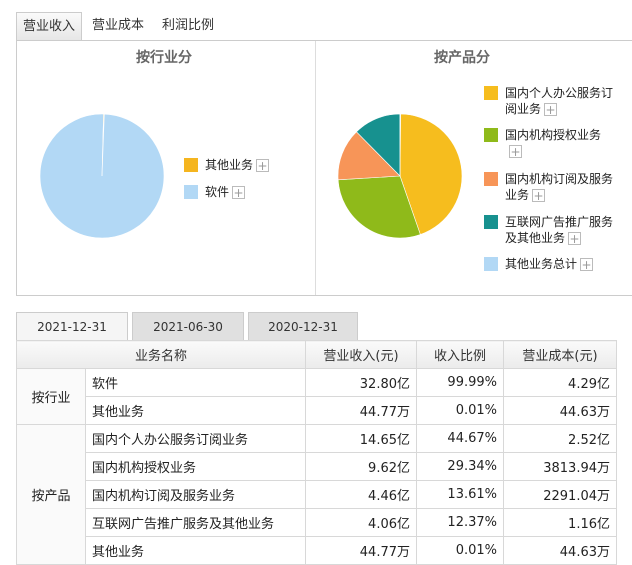 The image size is (632, 565). Describe the element at coordinates (560, 354) in the screenshot. I see `col-cost: 营业成本(元)` at that location.